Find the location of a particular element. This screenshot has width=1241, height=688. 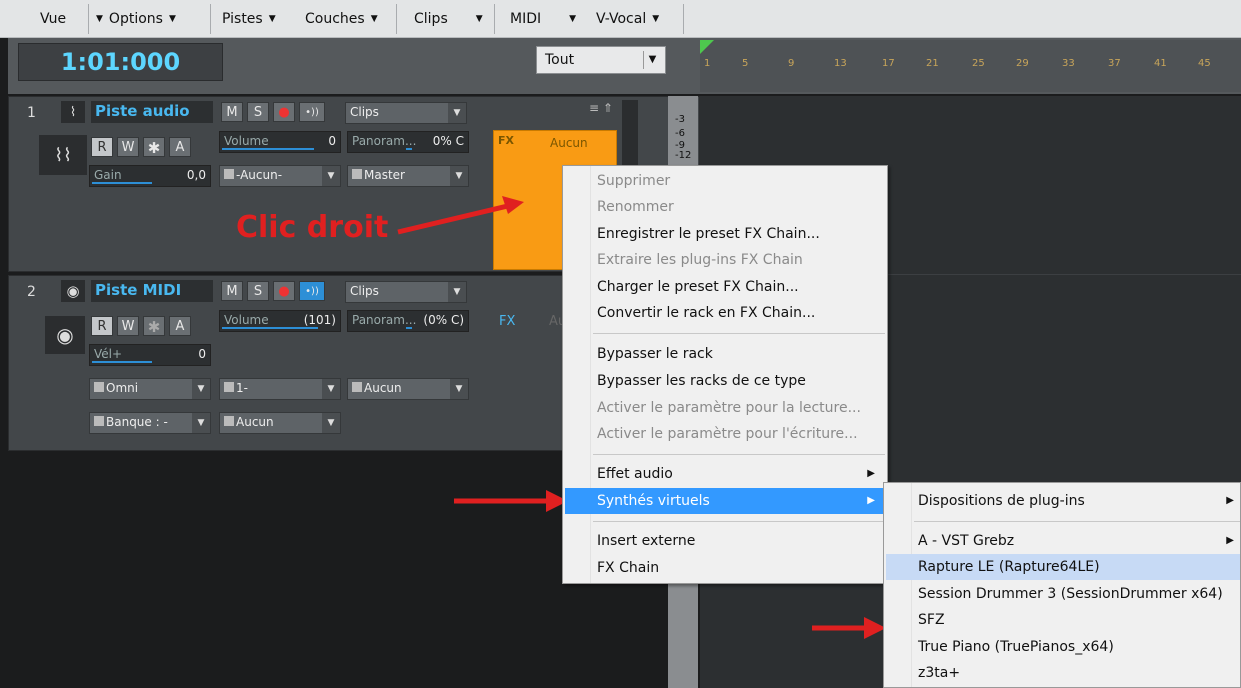

submenu-item-true-piano: True Piano (TruePianos_x64) is located at coordinates (1063, 647).